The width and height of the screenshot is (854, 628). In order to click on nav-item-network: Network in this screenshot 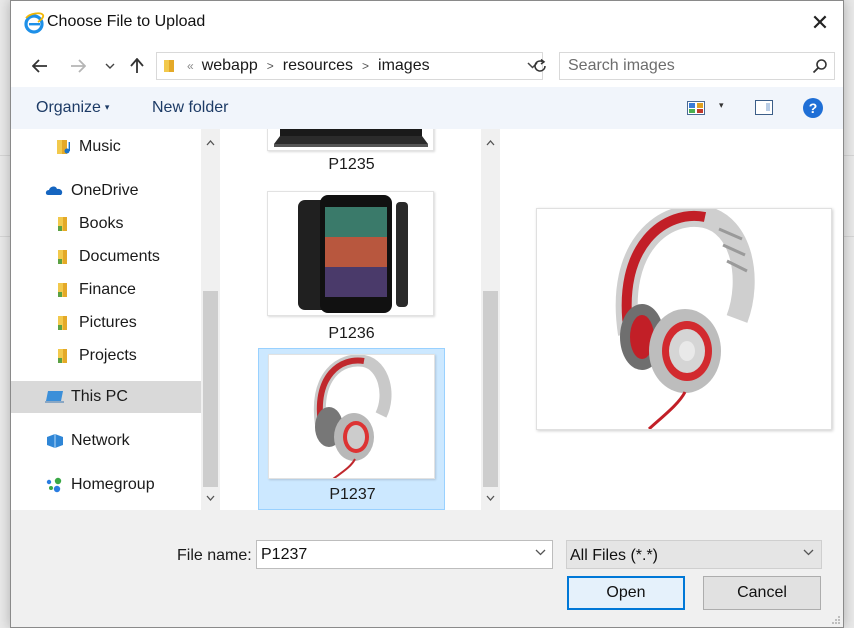, I will do `click(106, 441)`.